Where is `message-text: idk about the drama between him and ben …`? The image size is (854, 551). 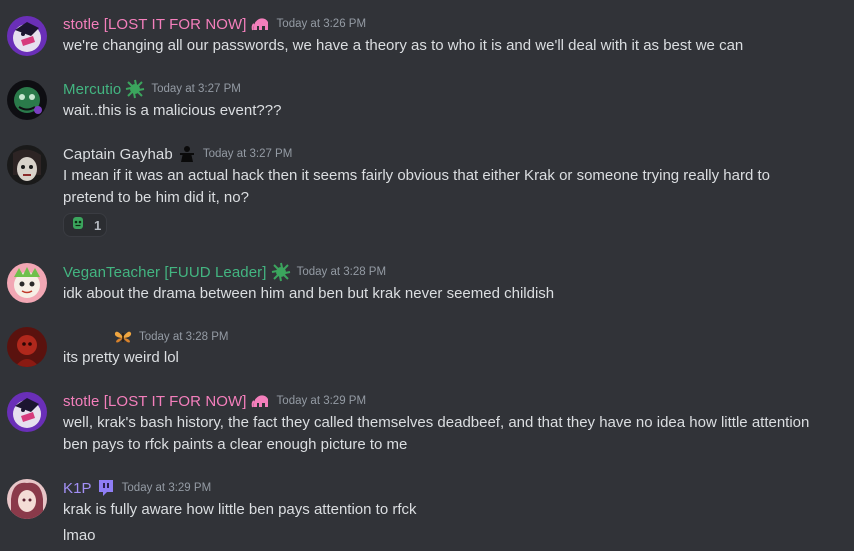
message-text: idk about the drama between him and ben … is located at coordinates (309, 293).